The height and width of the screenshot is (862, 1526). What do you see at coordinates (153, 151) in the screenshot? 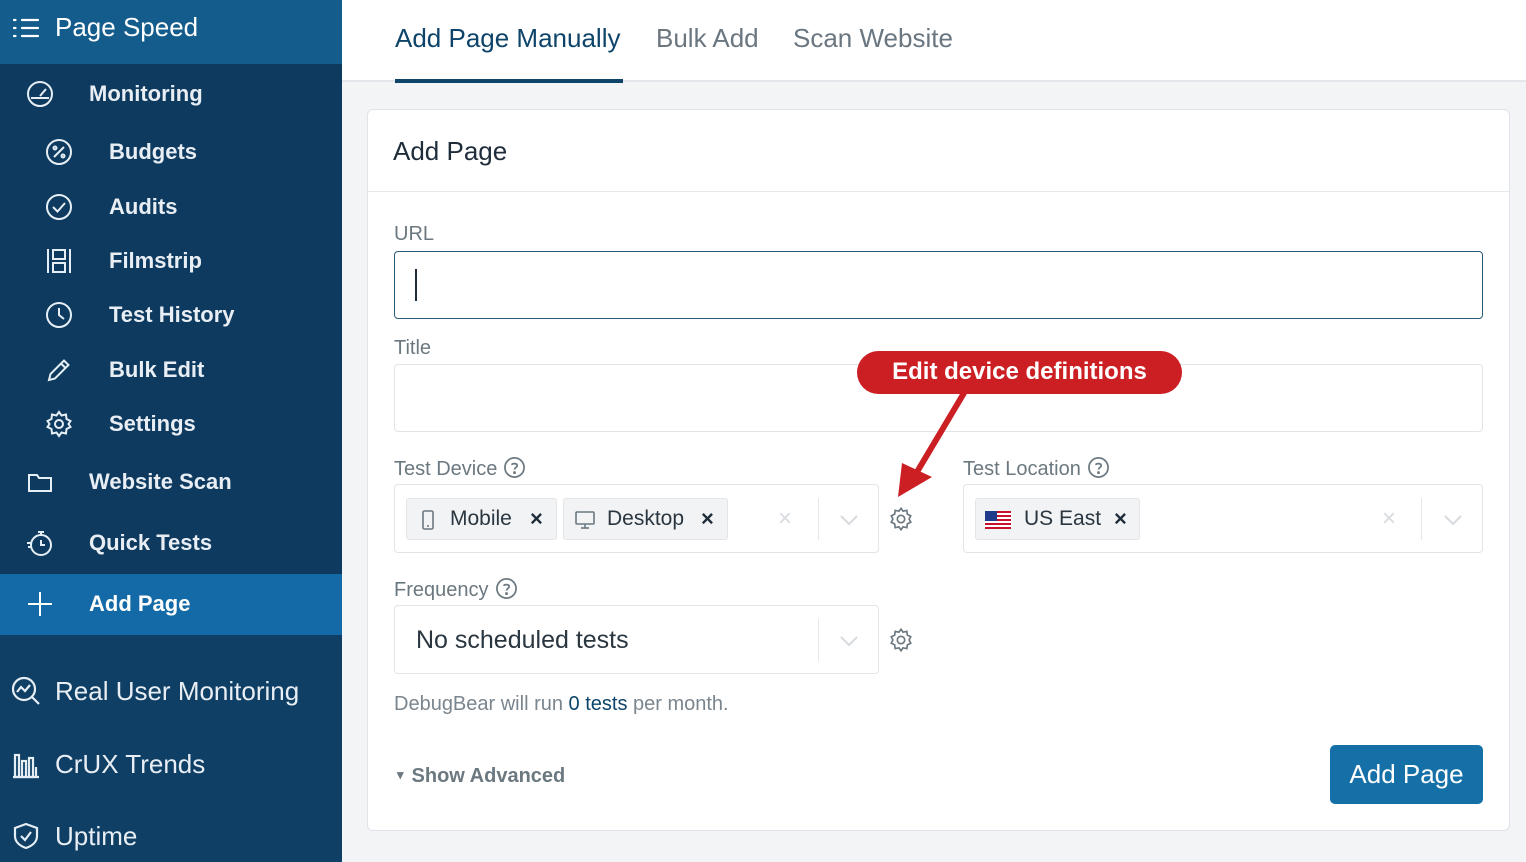
I see `sidebar-item-label: Budgets` at bounding box center [153, 151].